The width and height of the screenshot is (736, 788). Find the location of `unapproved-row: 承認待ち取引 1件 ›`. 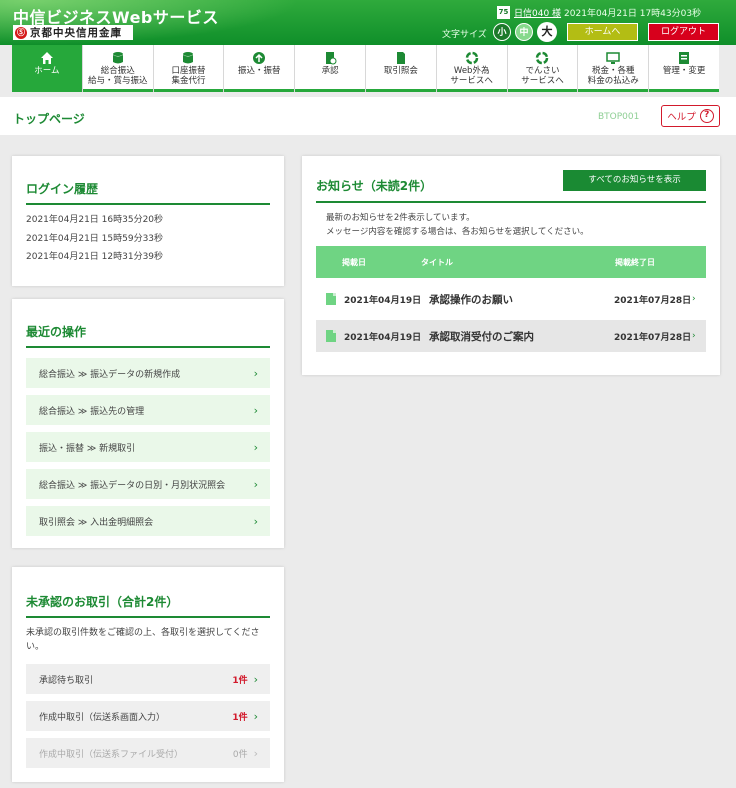

unapproved-row: 承認待ち取引 1件 › is located at coordinates (148, 679).